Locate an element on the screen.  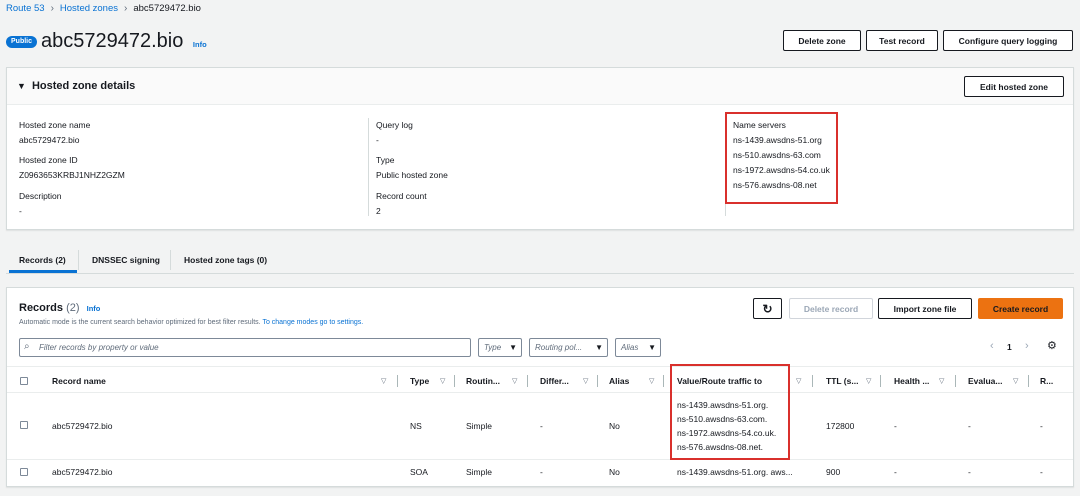
settings-gear-icon: ⚙ is located at coordinates (1052, 345).